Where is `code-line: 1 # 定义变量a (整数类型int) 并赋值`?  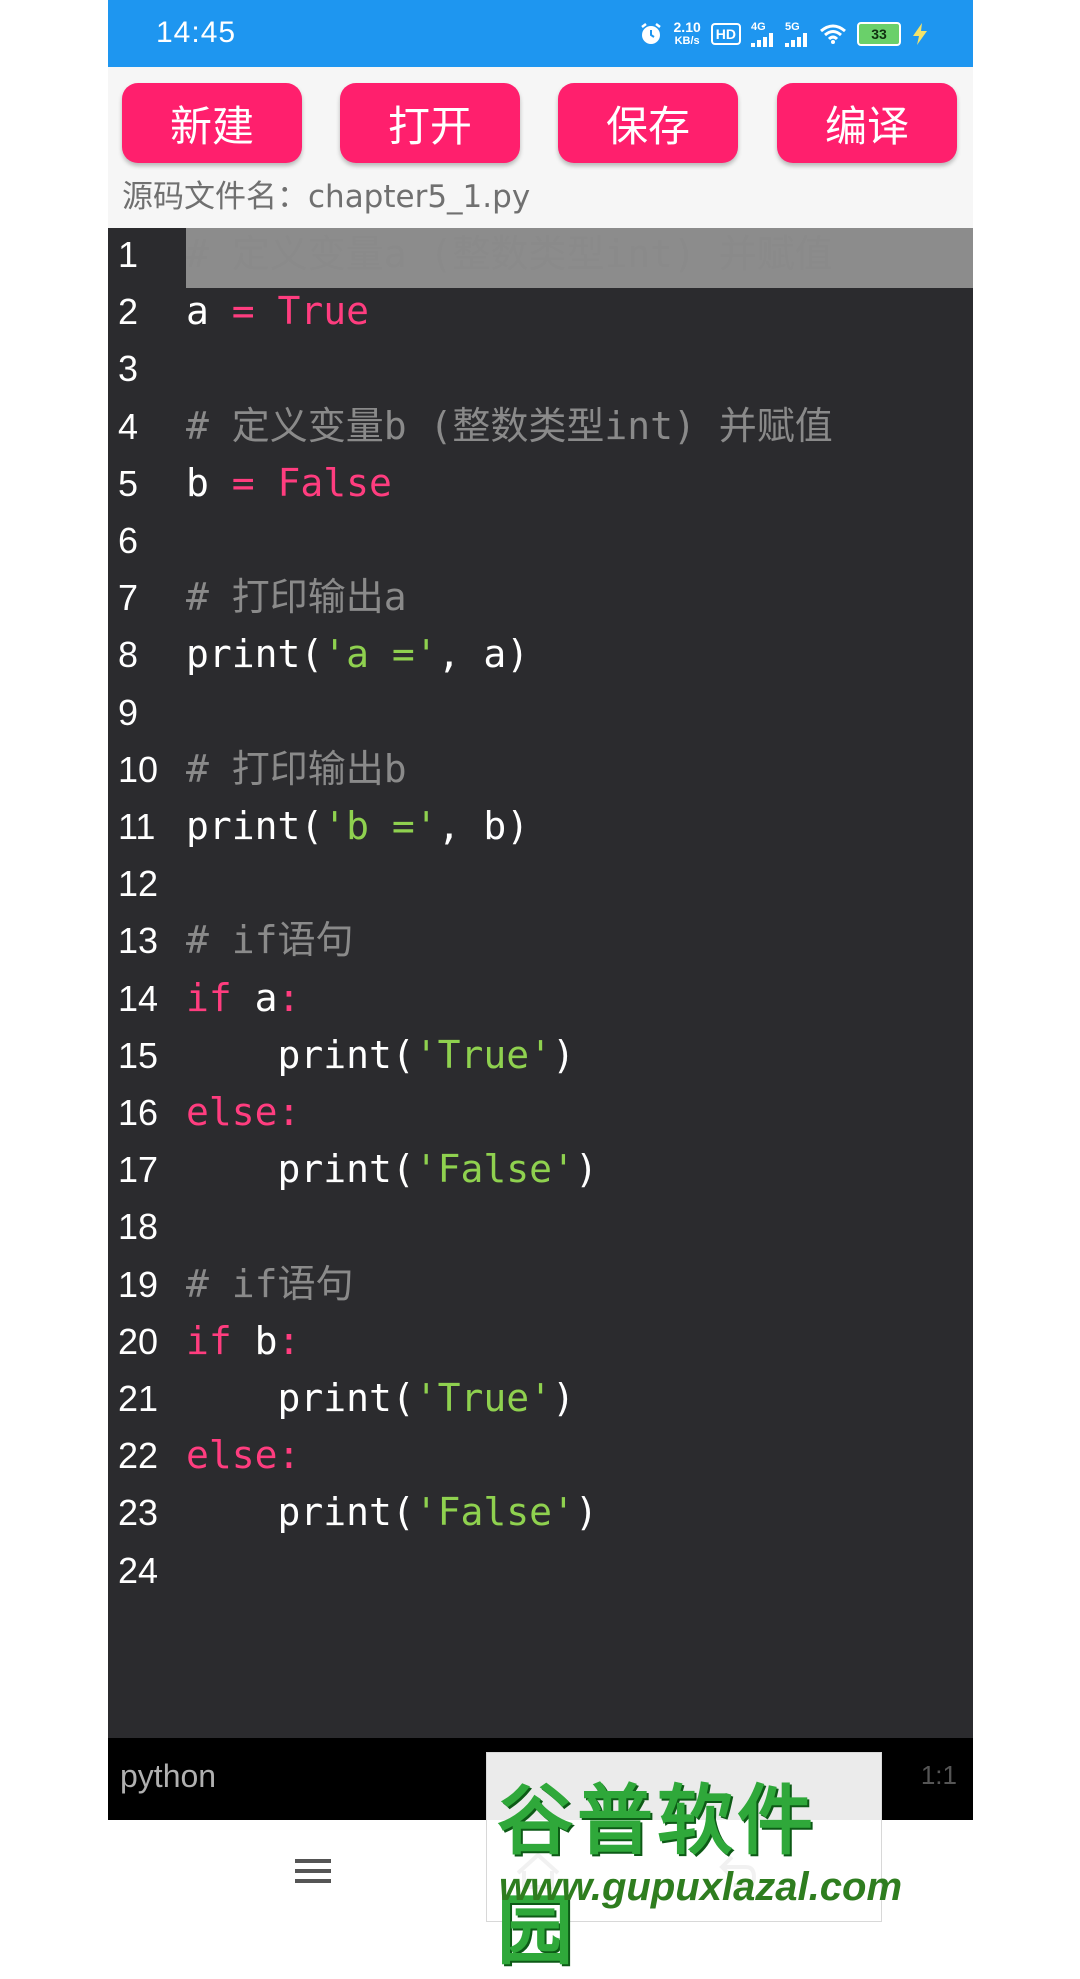
code-line: 1 # 定义变量a (整数类型int) 并赋值 is located at coordinates (540, 257).